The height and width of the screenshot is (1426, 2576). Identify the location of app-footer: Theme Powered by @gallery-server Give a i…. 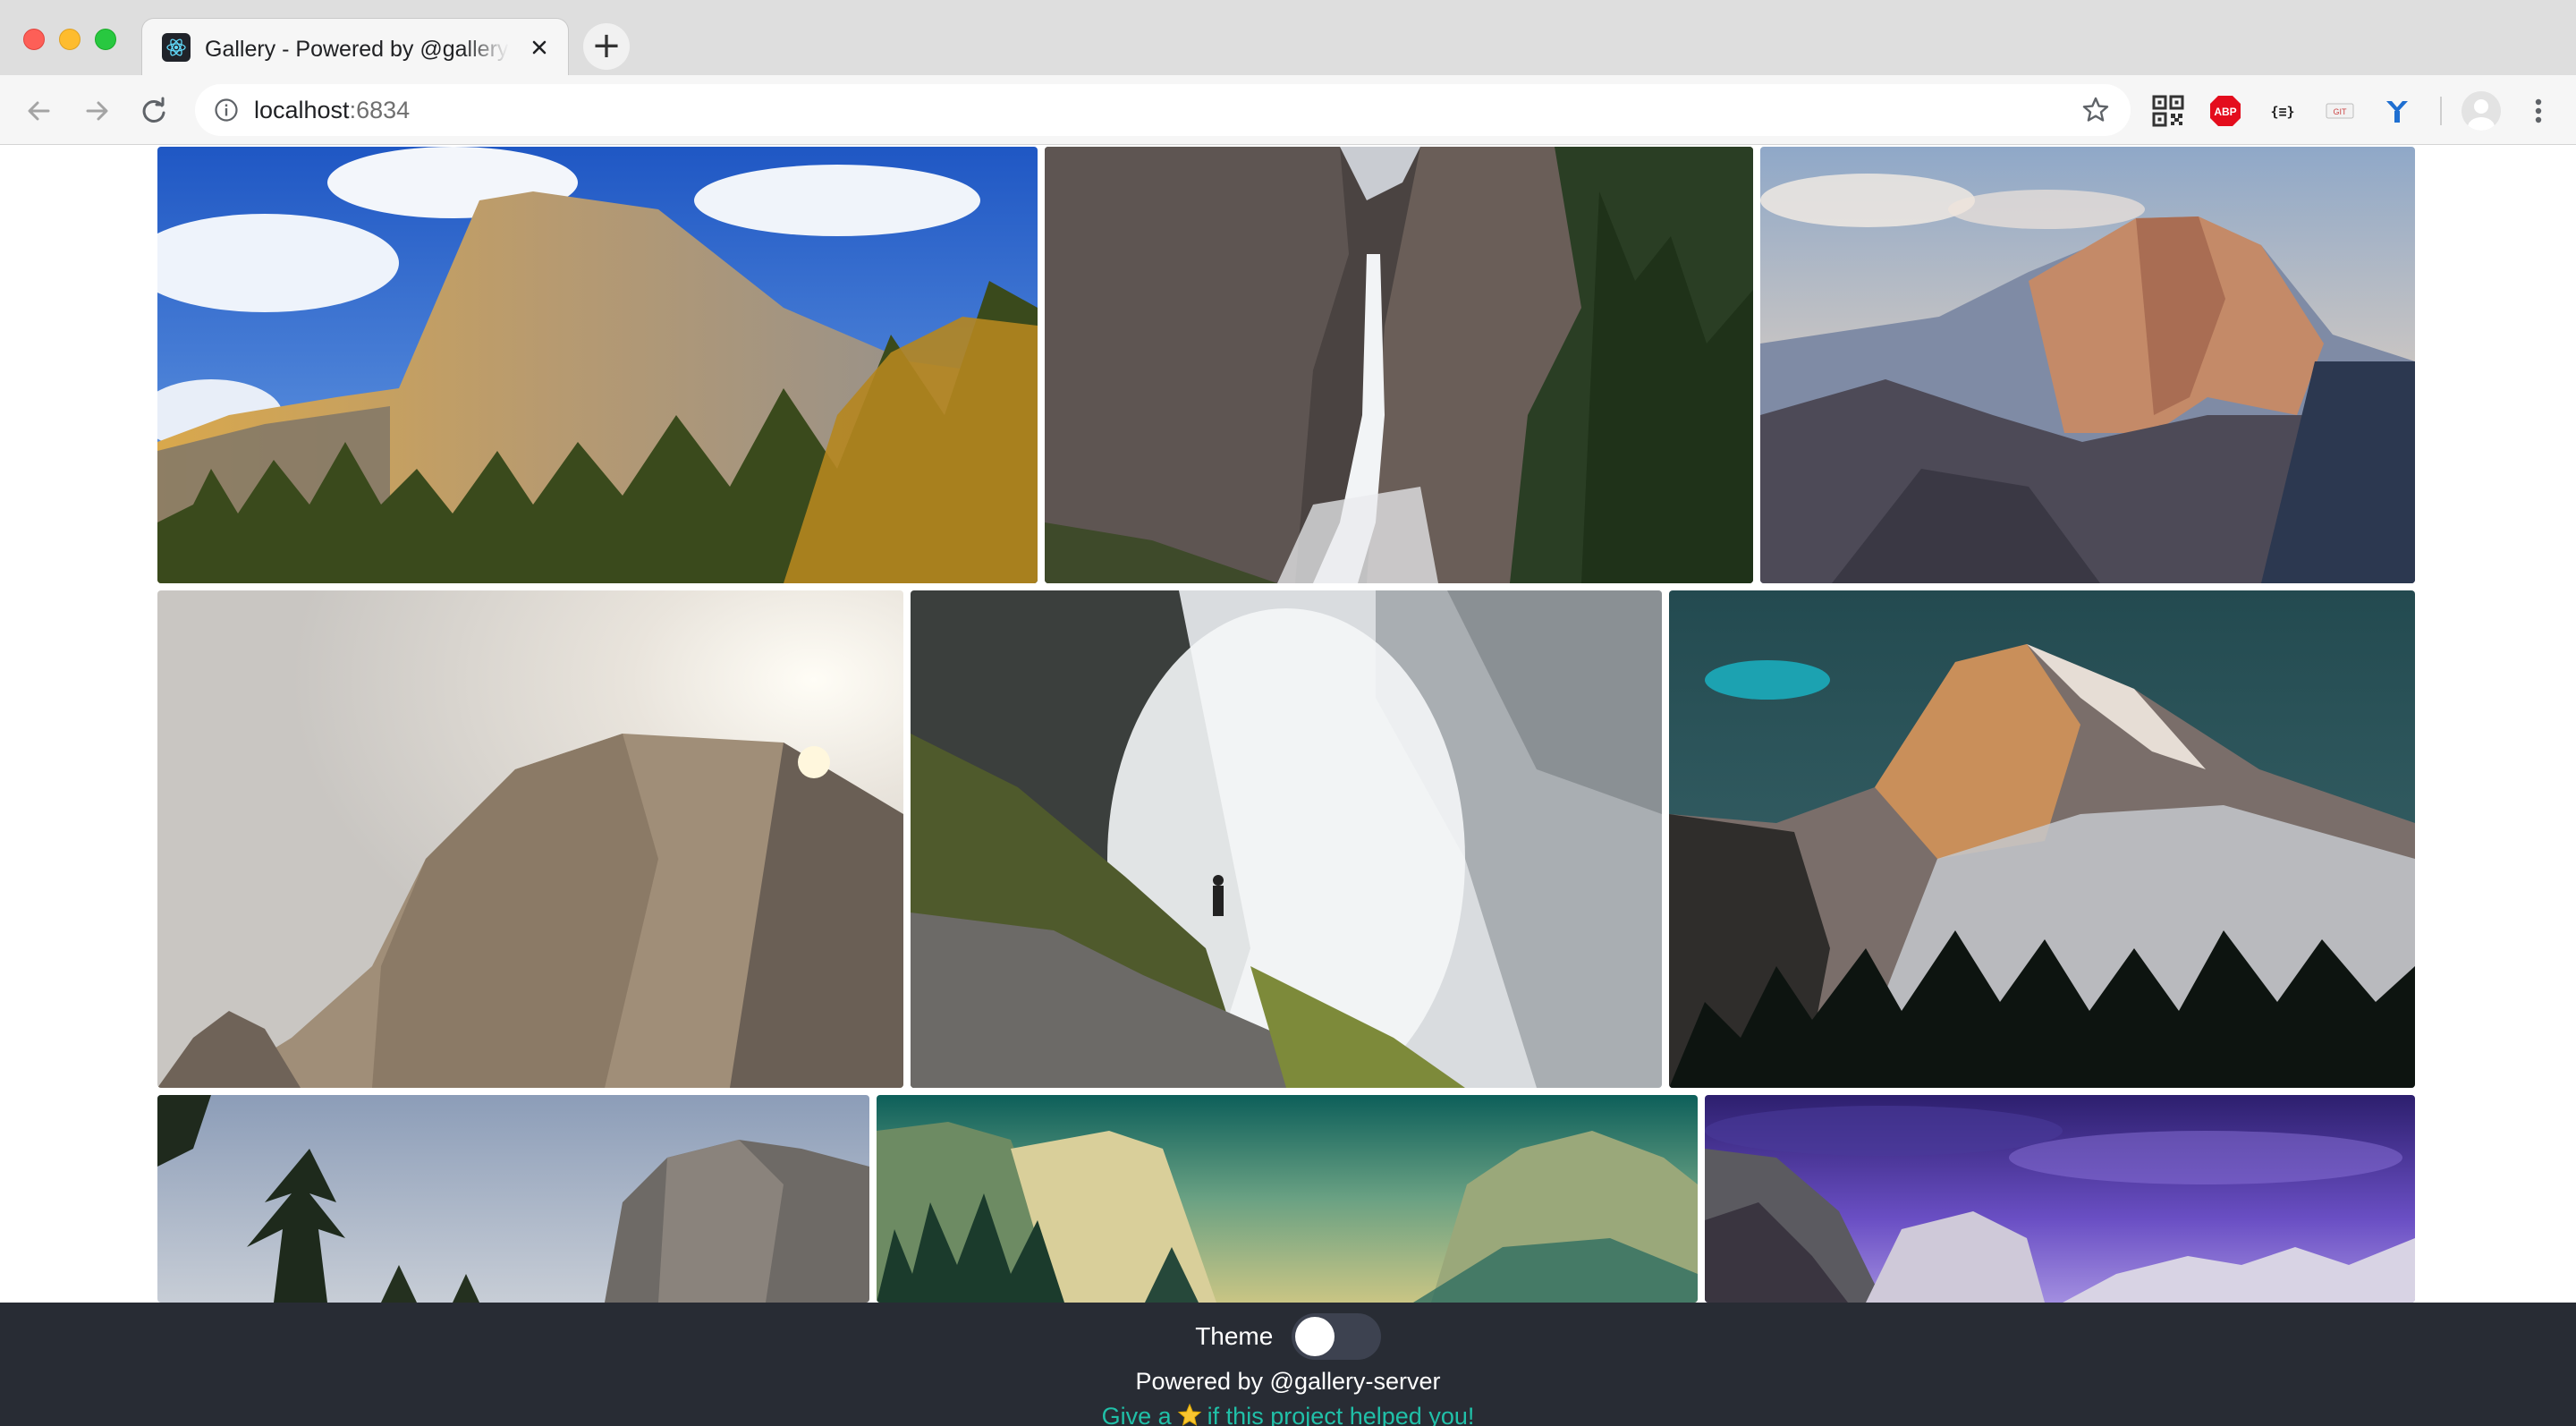
(1288, 1365).